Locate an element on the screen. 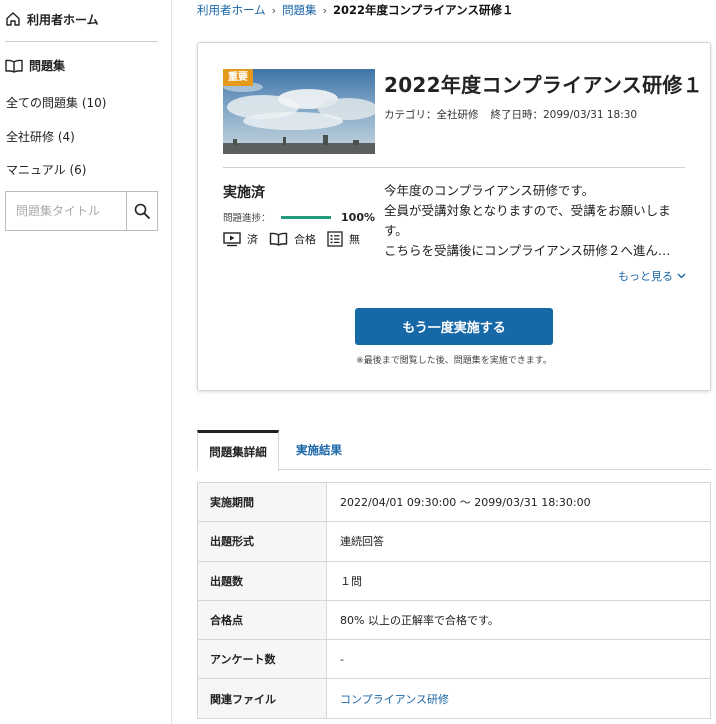 The height and width of the screenshot is (724, 716). row-value: - is located at coordinates (518, 659).